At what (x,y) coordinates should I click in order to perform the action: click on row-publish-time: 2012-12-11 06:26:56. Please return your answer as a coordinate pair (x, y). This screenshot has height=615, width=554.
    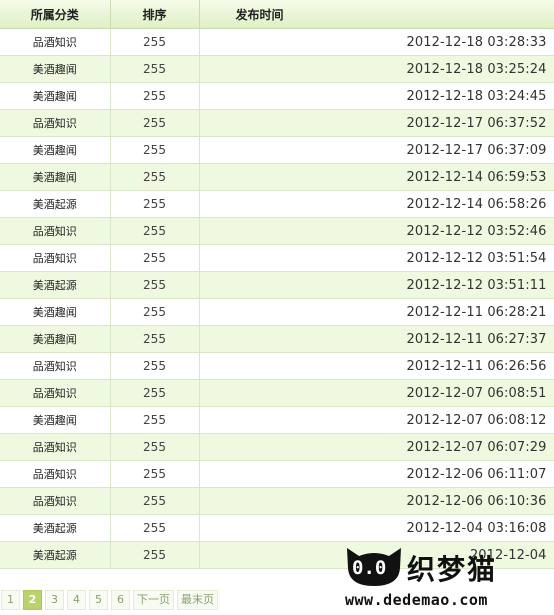
    Looking at the image, I should click on (376, 366).